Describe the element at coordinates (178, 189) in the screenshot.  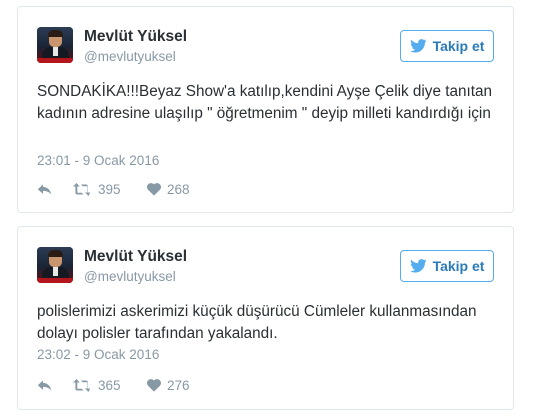
I see `like-count: 268` at that location.